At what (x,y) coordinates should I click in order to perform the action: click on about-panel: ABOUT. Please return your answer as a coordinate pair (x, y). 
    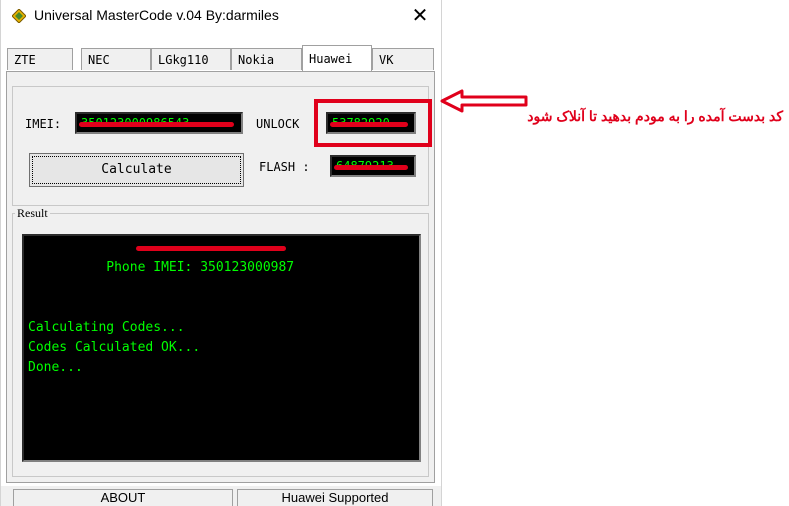
    Looking at the image, I should click on (123, 497).